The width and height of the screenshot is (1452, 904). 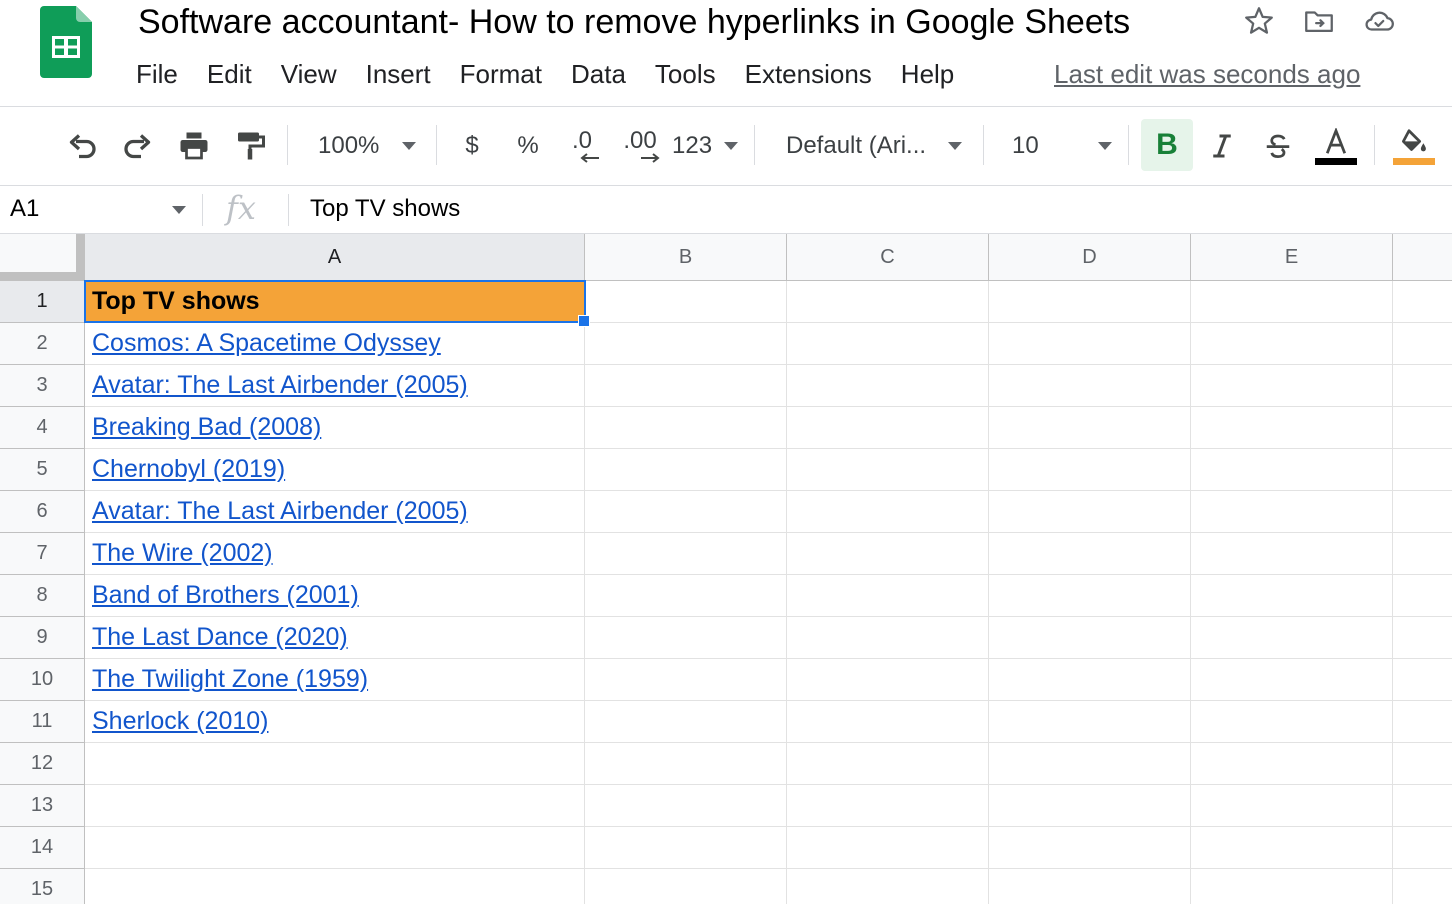 What do you see at coordinates (888, 638) in the screenshot?
I see `cell-c9` at bounding box center [888, 638].